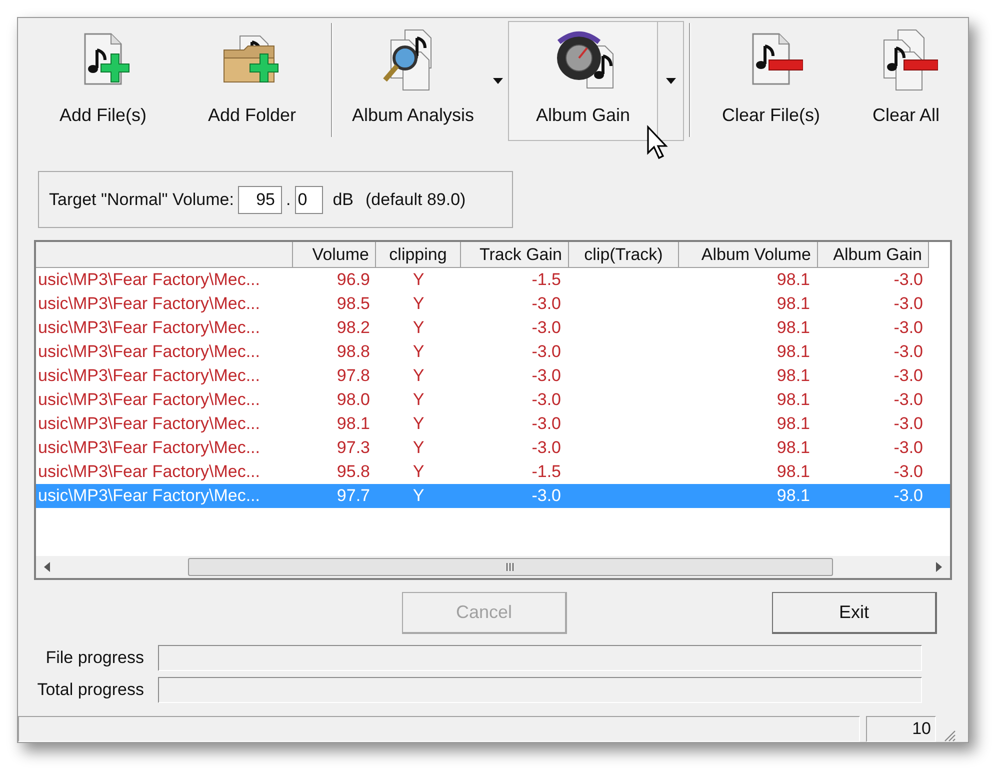  I want to click on table-cell-text: 95.8, so click(353, 472).